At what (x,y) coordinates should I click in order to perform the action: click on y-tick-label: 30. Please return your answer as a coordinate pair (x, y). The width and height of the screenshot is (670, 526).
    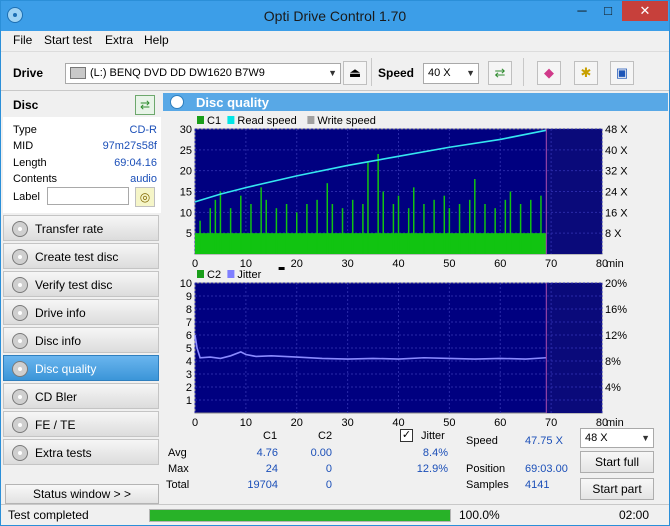
    Looking at the image, I should click on (186, 130).